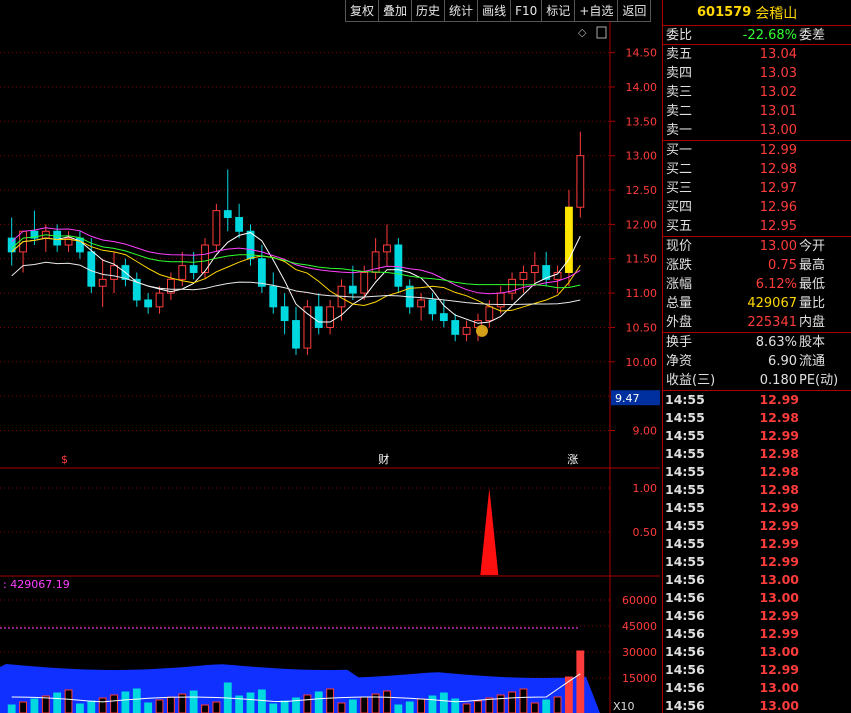 Image resolution: width=851 pixels, height=713 pixels. I want to click on price-tick-label: 14.50, so click(642, 53).